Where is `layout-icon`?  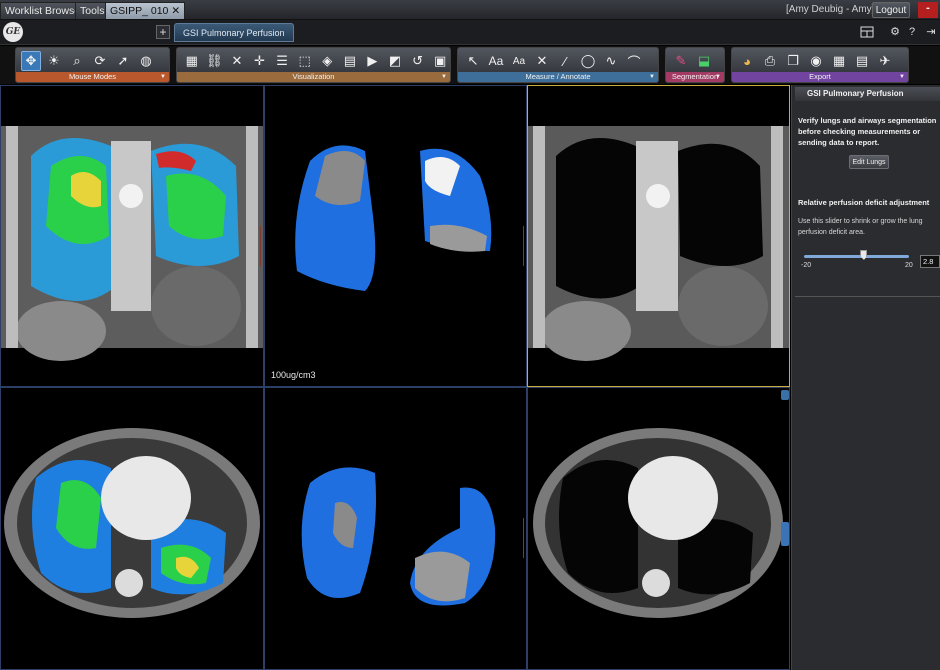
layout-icon is located at coordinates (867, 32).